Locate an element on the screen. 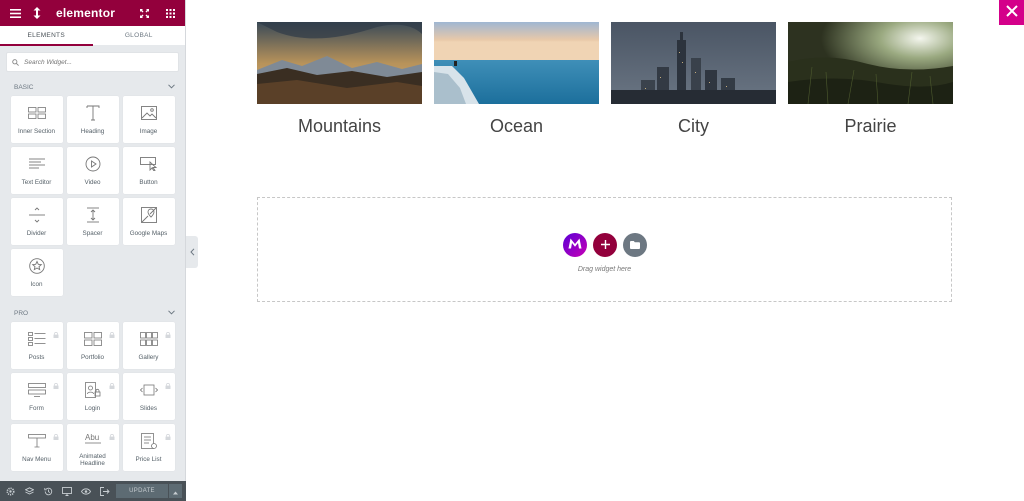  close-button is located at coordinates (1011, 12).